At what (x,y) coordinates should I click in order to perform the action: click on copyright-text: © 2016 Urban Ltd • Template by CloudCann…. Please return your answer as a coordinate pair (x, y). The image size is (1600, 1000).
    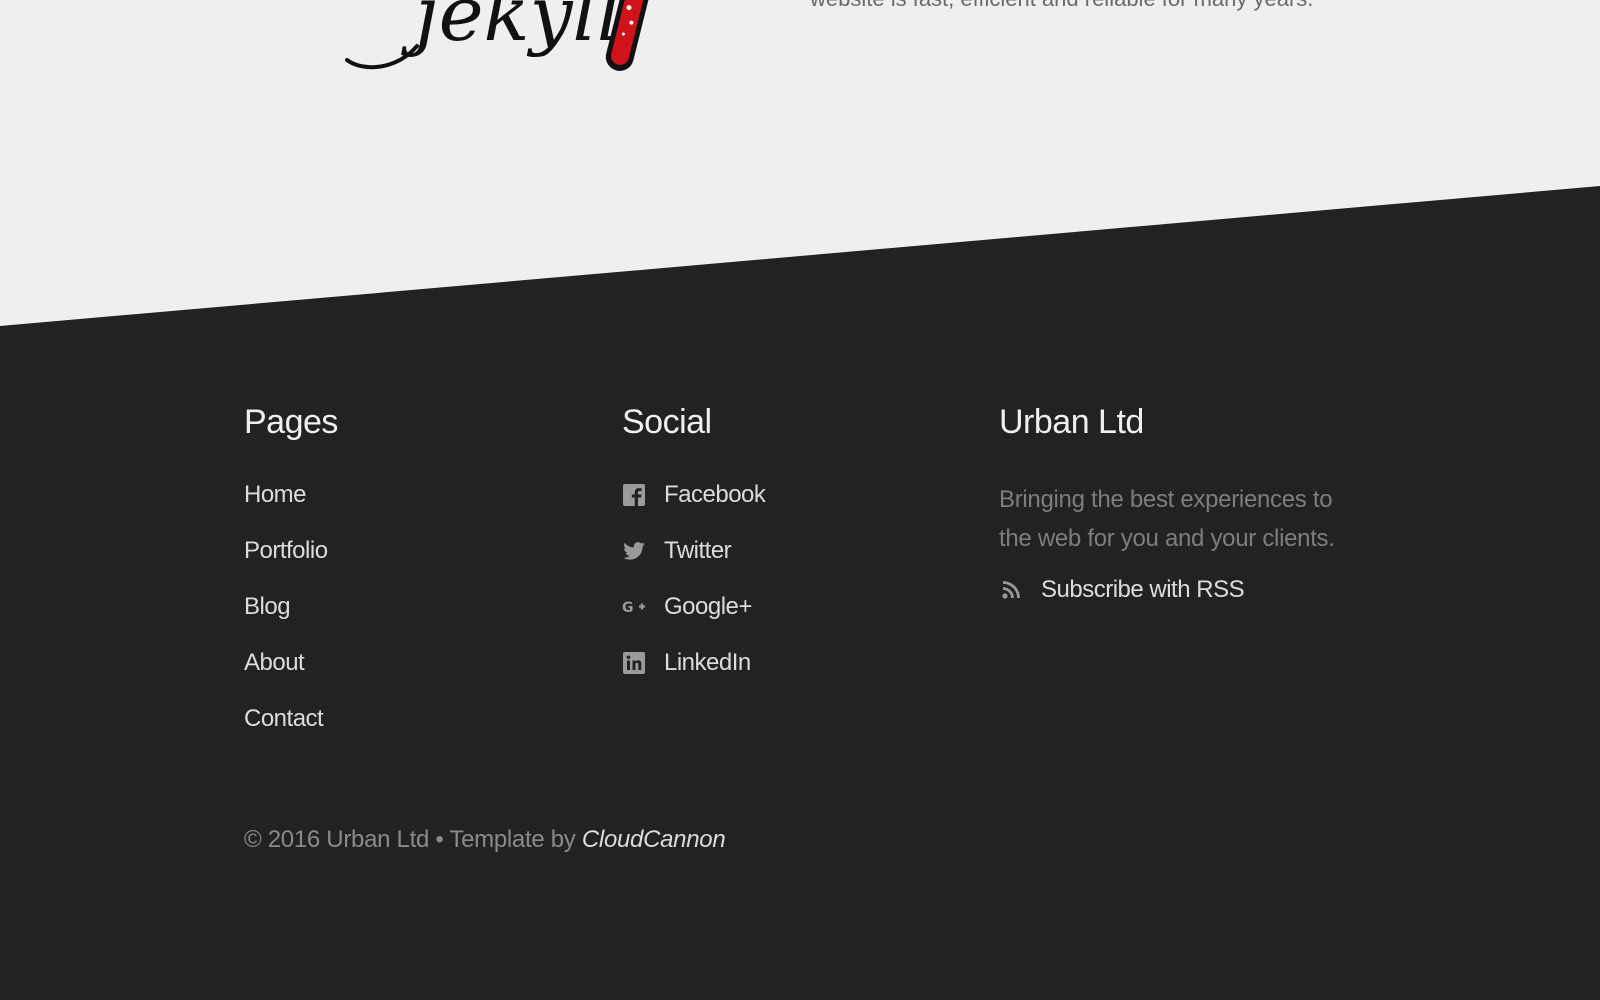
    Looking at the image, I should click on (485, 840).